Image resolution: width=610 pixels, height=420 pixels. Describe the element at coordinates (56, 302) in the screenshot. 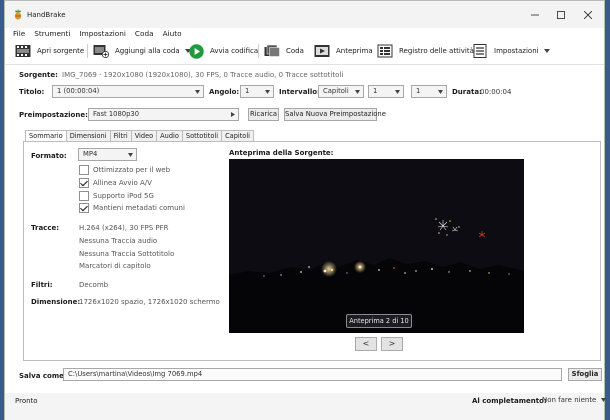

I see `dimensions-label: Dimensione:` at that location.